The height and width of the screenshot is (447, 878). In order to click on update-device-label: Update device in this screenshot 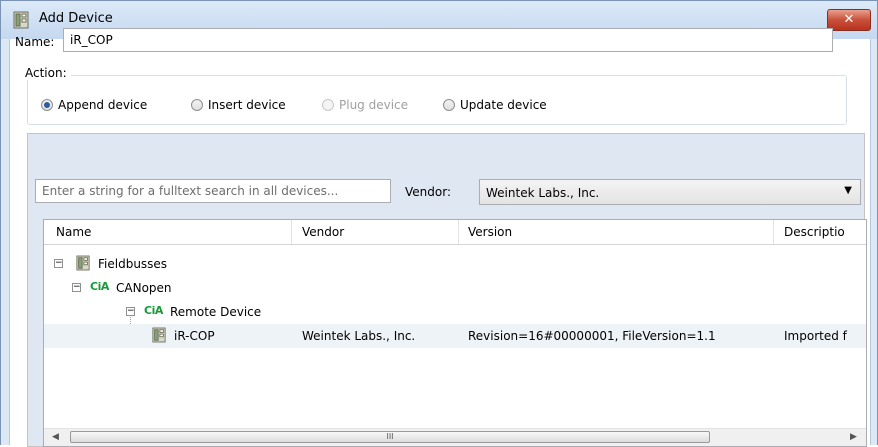, I will do `click(503, 105)`.